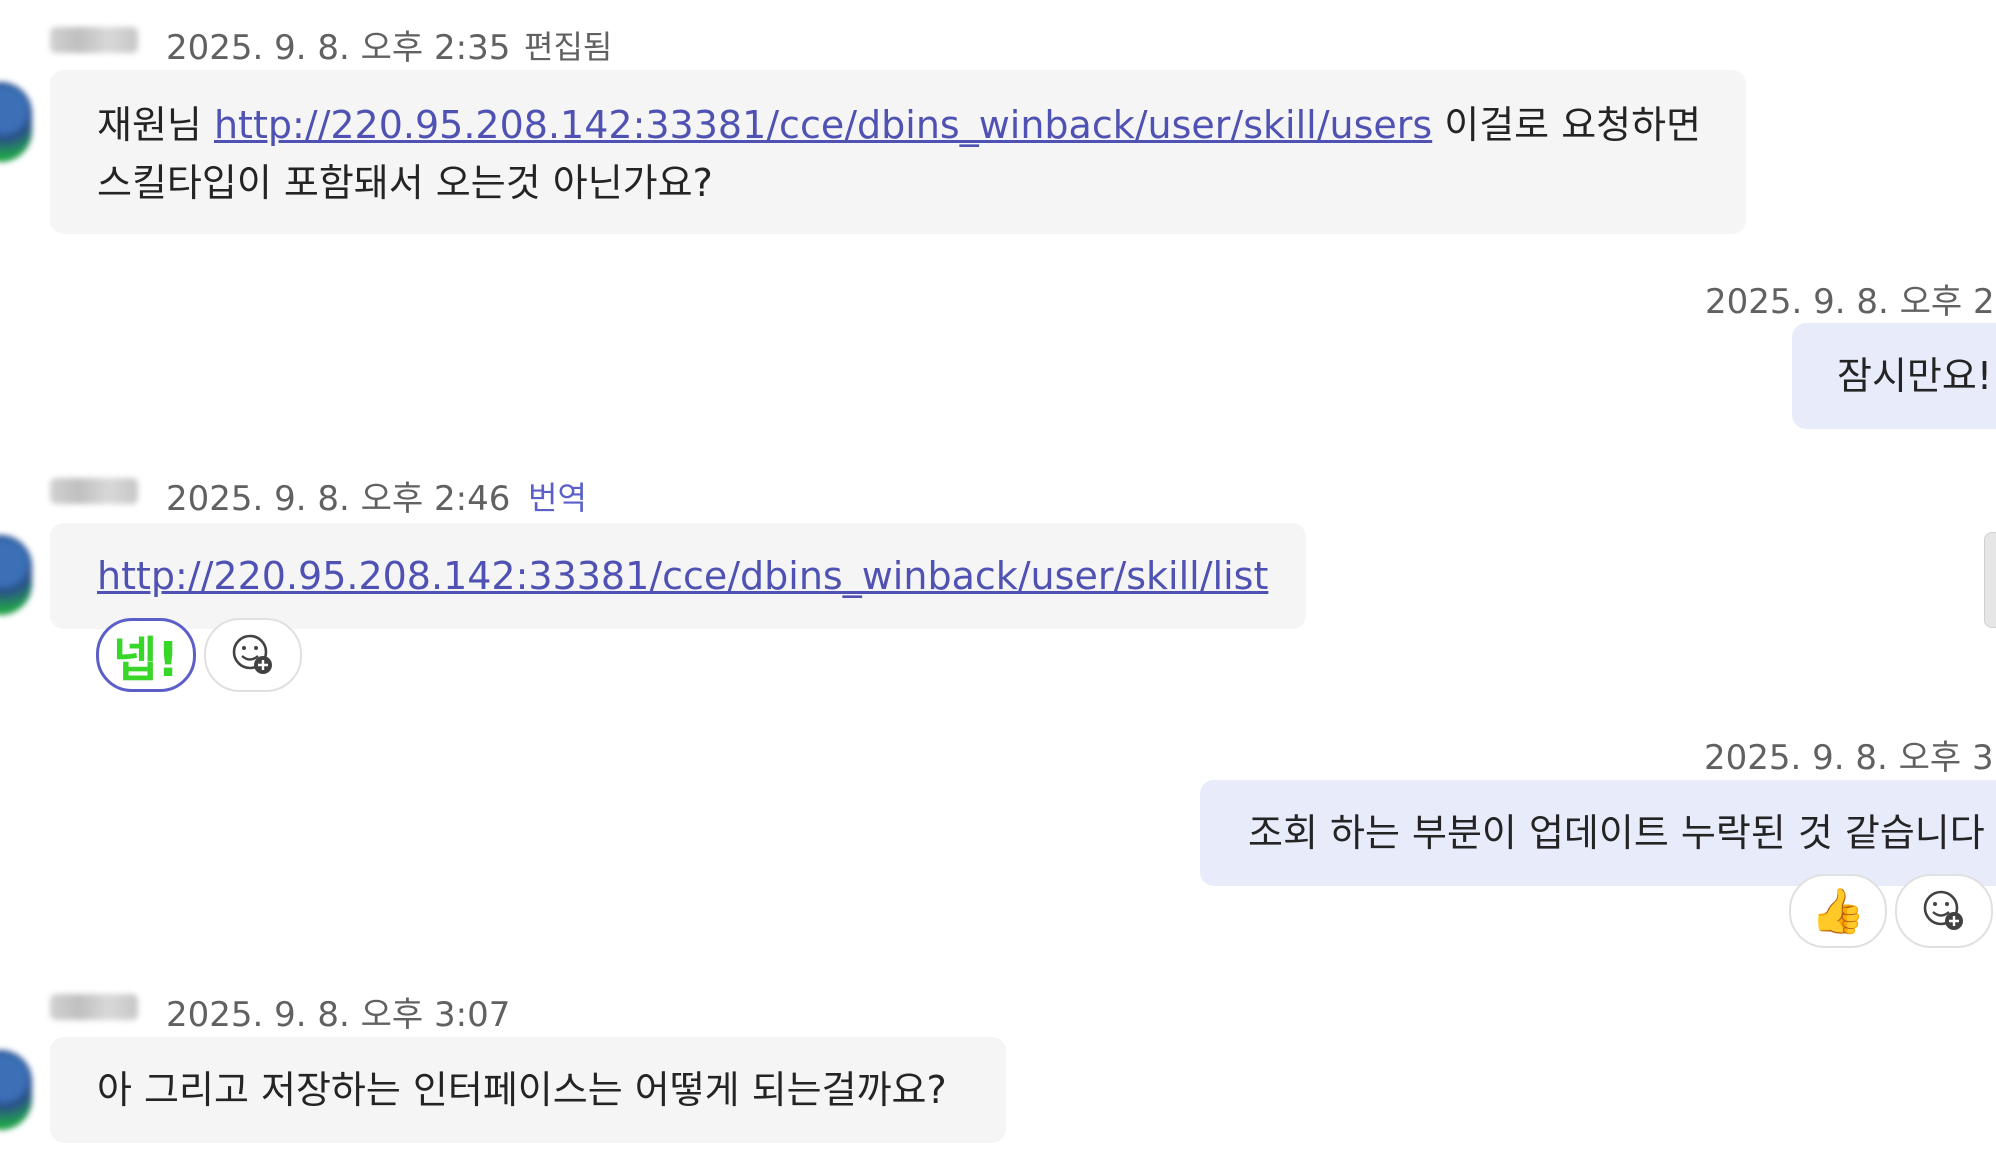  I want to click on message-bubble: 아 그리고 저장하는 인터페이스는 어떻게 되는걸까요?, so click(528, 1090).